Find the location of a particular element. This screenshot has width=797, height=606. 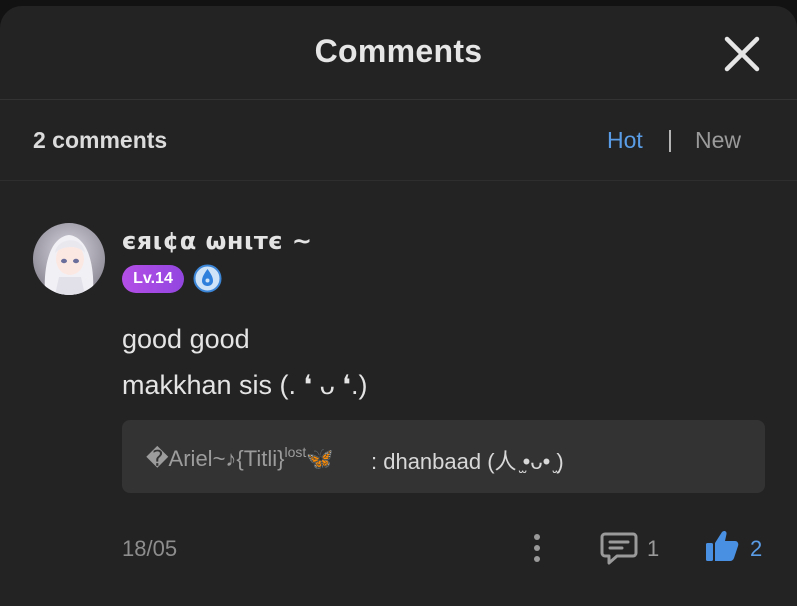

sort-new-tab: New is located at coordinates (718, 140).